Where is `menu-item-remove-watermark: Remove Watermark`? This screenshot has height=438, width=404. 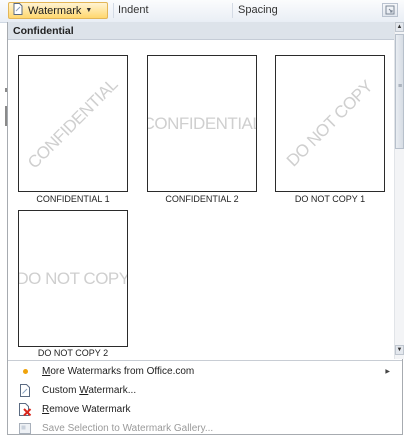
menu-item-remove-watermark: Remove Watermark is located at coordinates (205, 409).